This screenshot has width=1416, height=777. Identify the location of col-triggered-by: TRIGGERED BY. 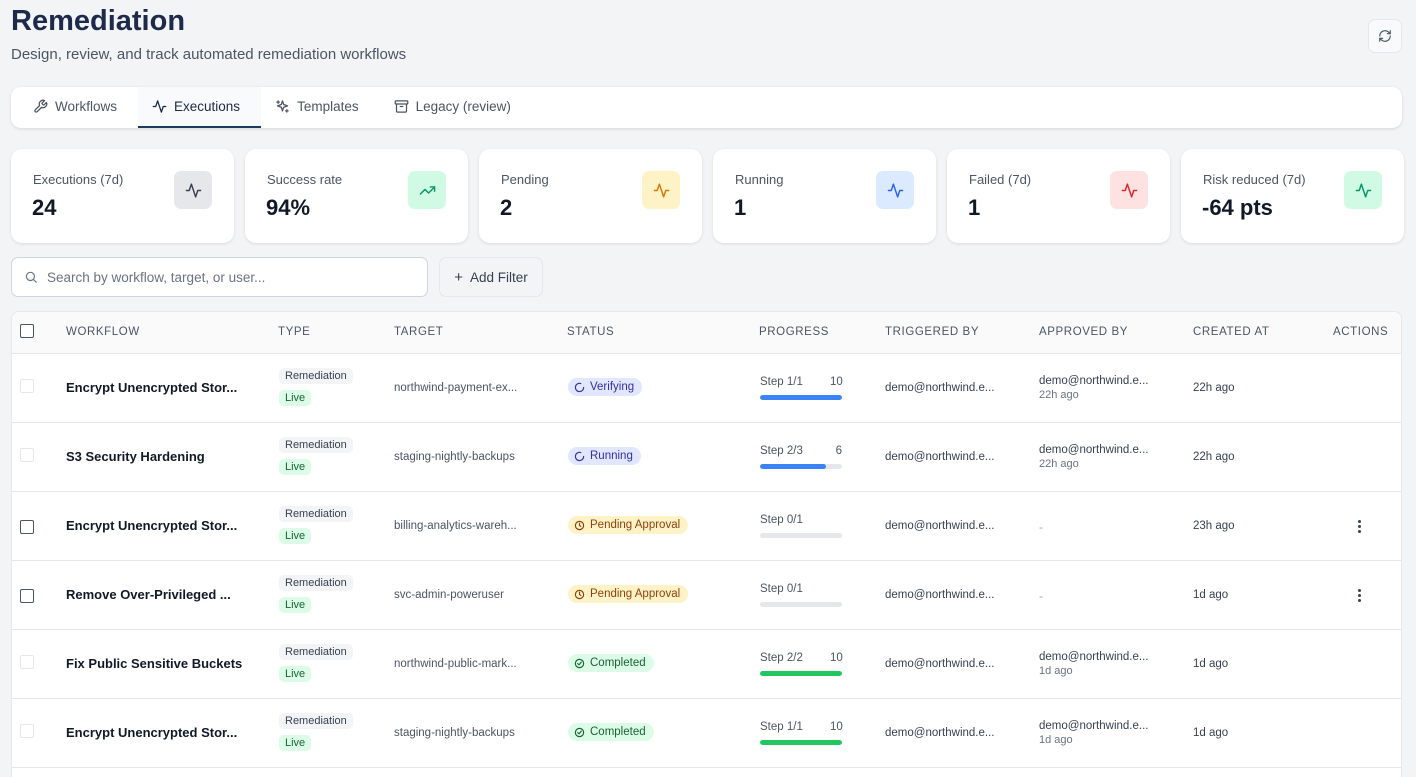
(932, 332).